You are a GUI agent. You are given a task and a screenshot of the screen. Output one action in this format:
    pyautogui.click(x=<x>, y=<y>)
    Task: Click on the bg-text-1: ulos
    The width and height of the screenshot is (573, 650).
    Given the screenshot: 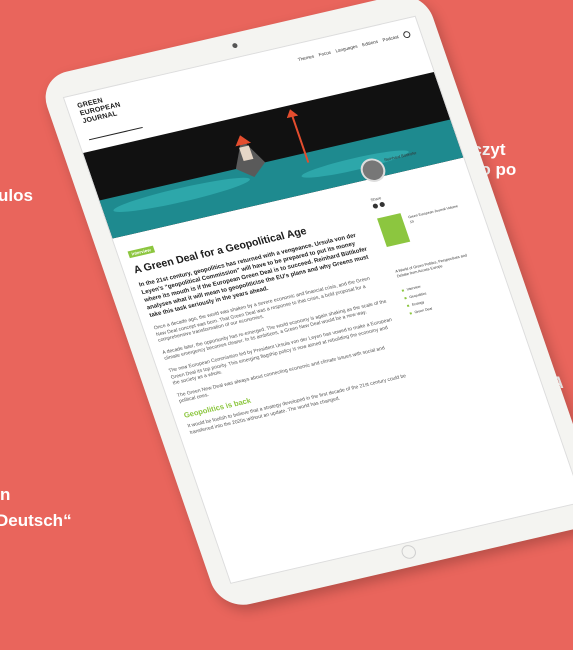 What is the action you would take?
    pyautogui.click(x=16, y=195)
    